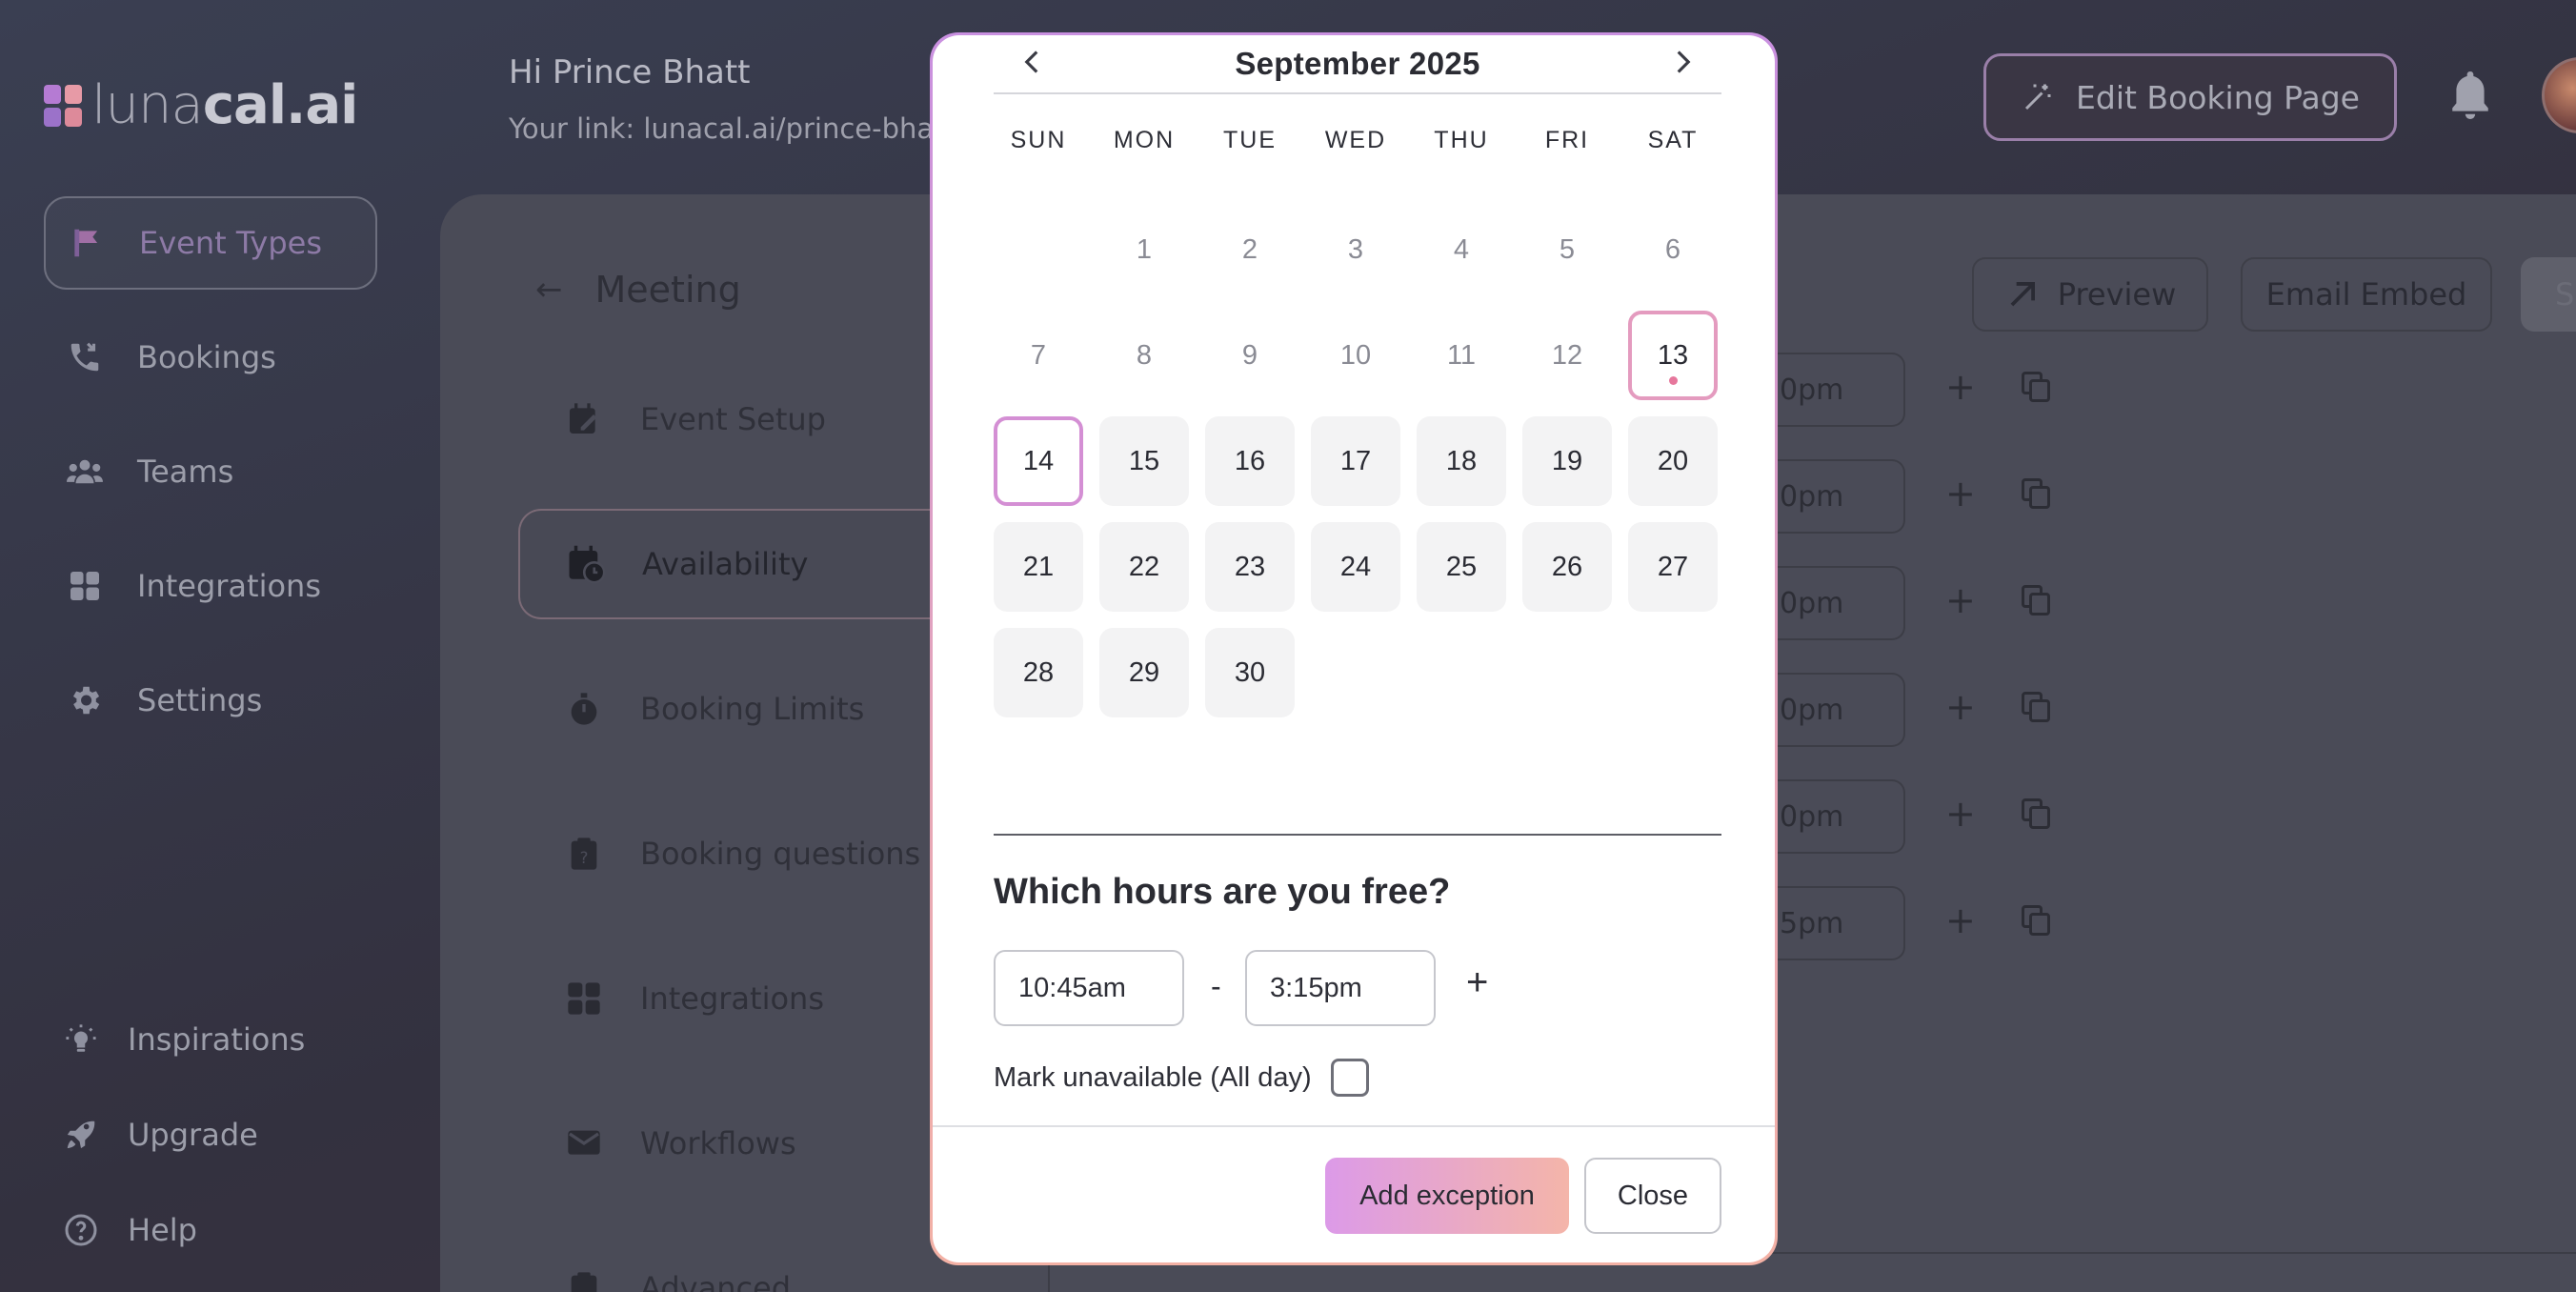 Image resolution: width=2576 pixels, height=1292 pixels. I want to click on menu-item-integrations: Integrations, so click(723, 998).